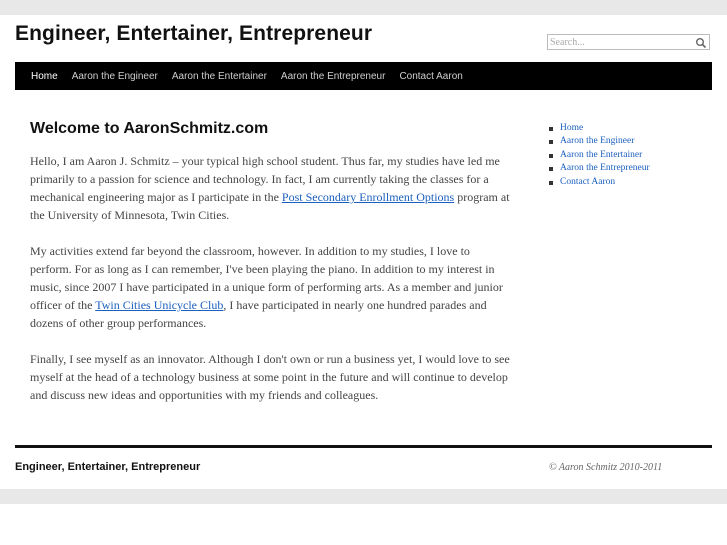 This screenshot has height=545, width=727. Describe the element at coordinates (571, 128) in the screenshot. I see `sidebar-link-home: Home` at that location.